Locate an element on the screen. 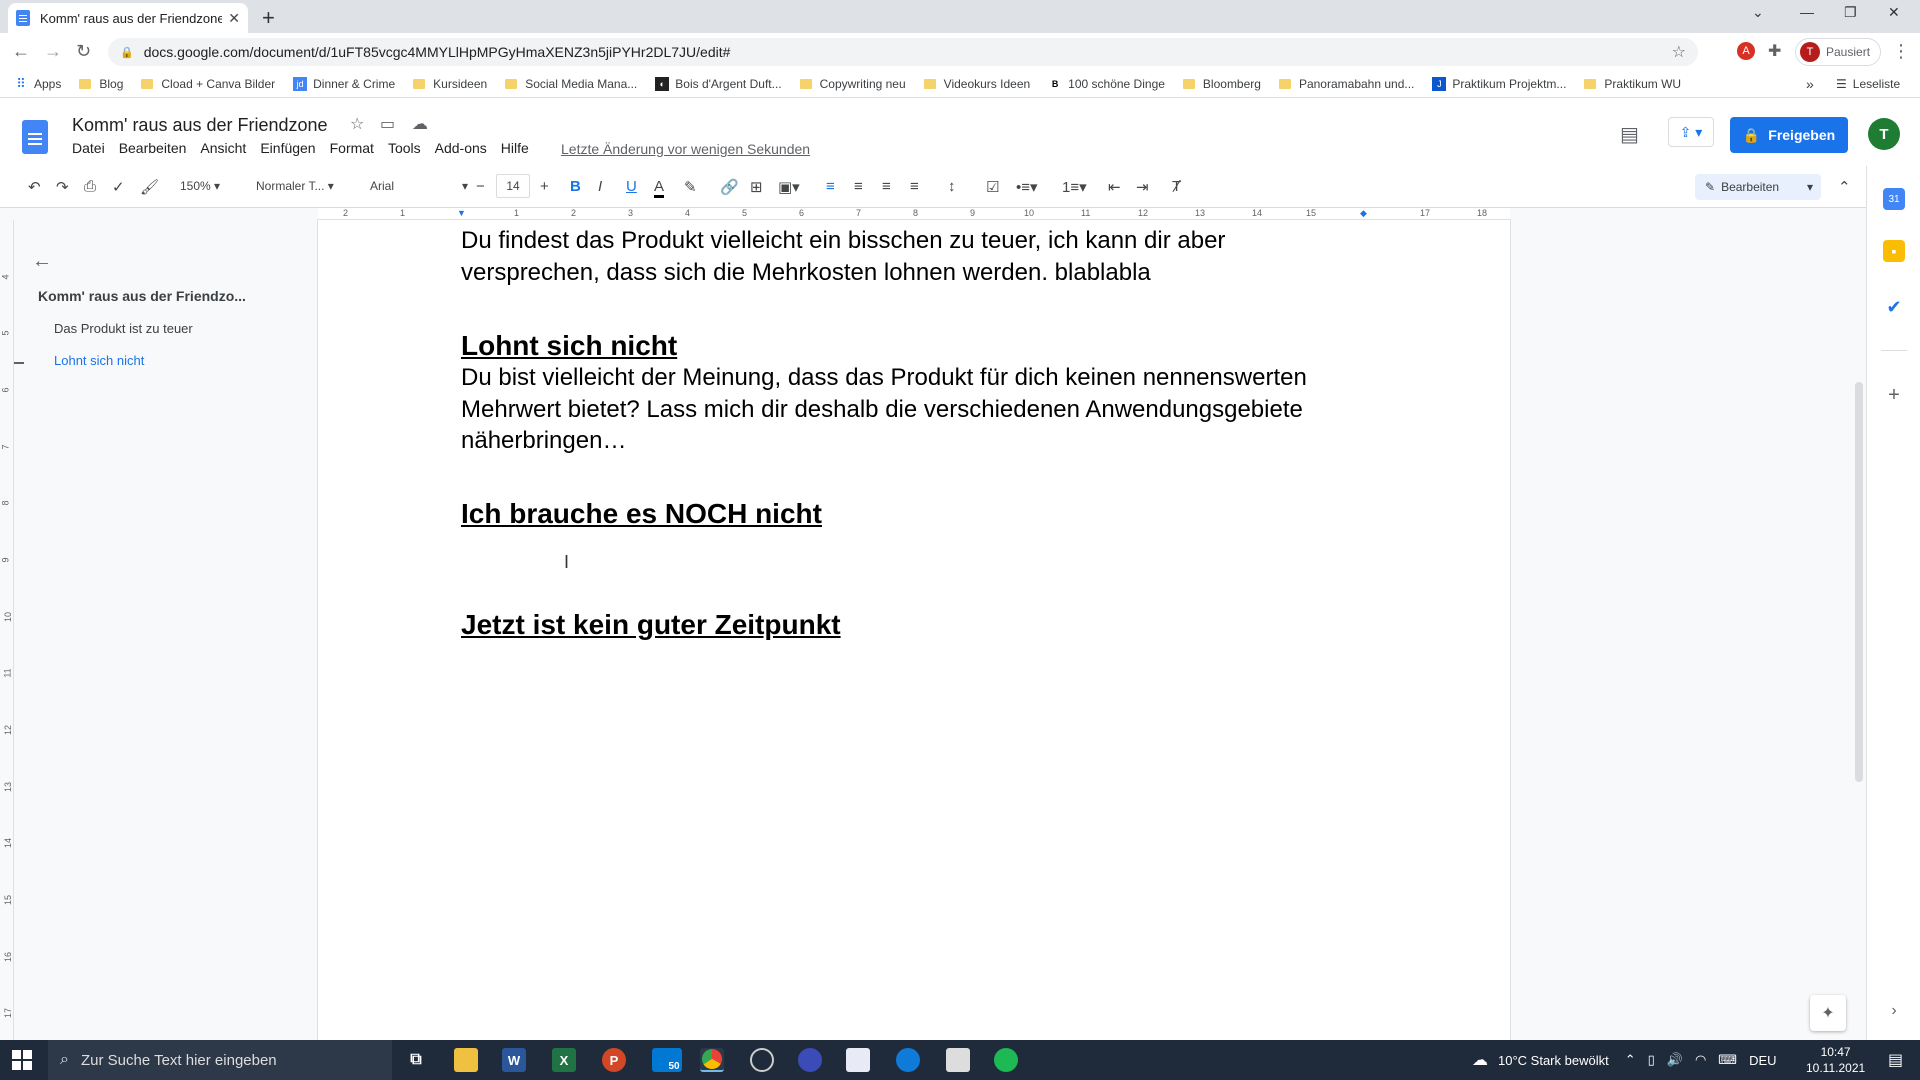 This screenshot has width=1920, height=1080. bookmark-apps: ⠿ Apps is located at coordinates (37, 83).